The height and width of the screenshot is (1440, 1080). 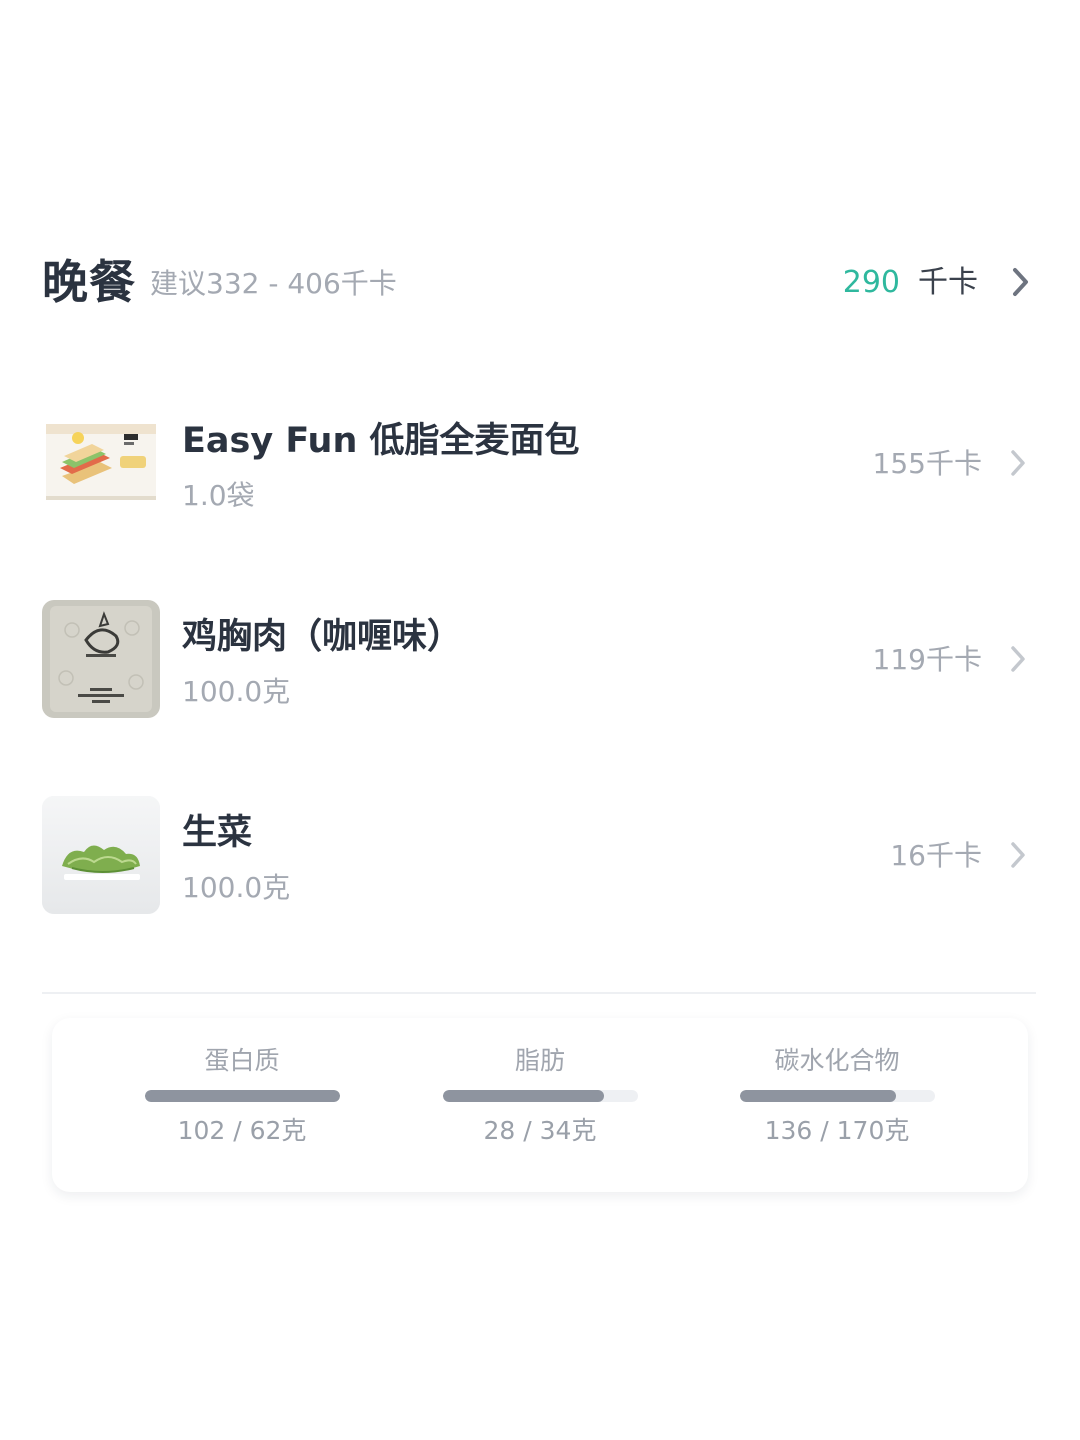 What do you see at coordinates (273, 283) in the screenshot?
I see `meal-calorie-suggestion: 建议332 - 406千卡` at bounding box center [273, 283].